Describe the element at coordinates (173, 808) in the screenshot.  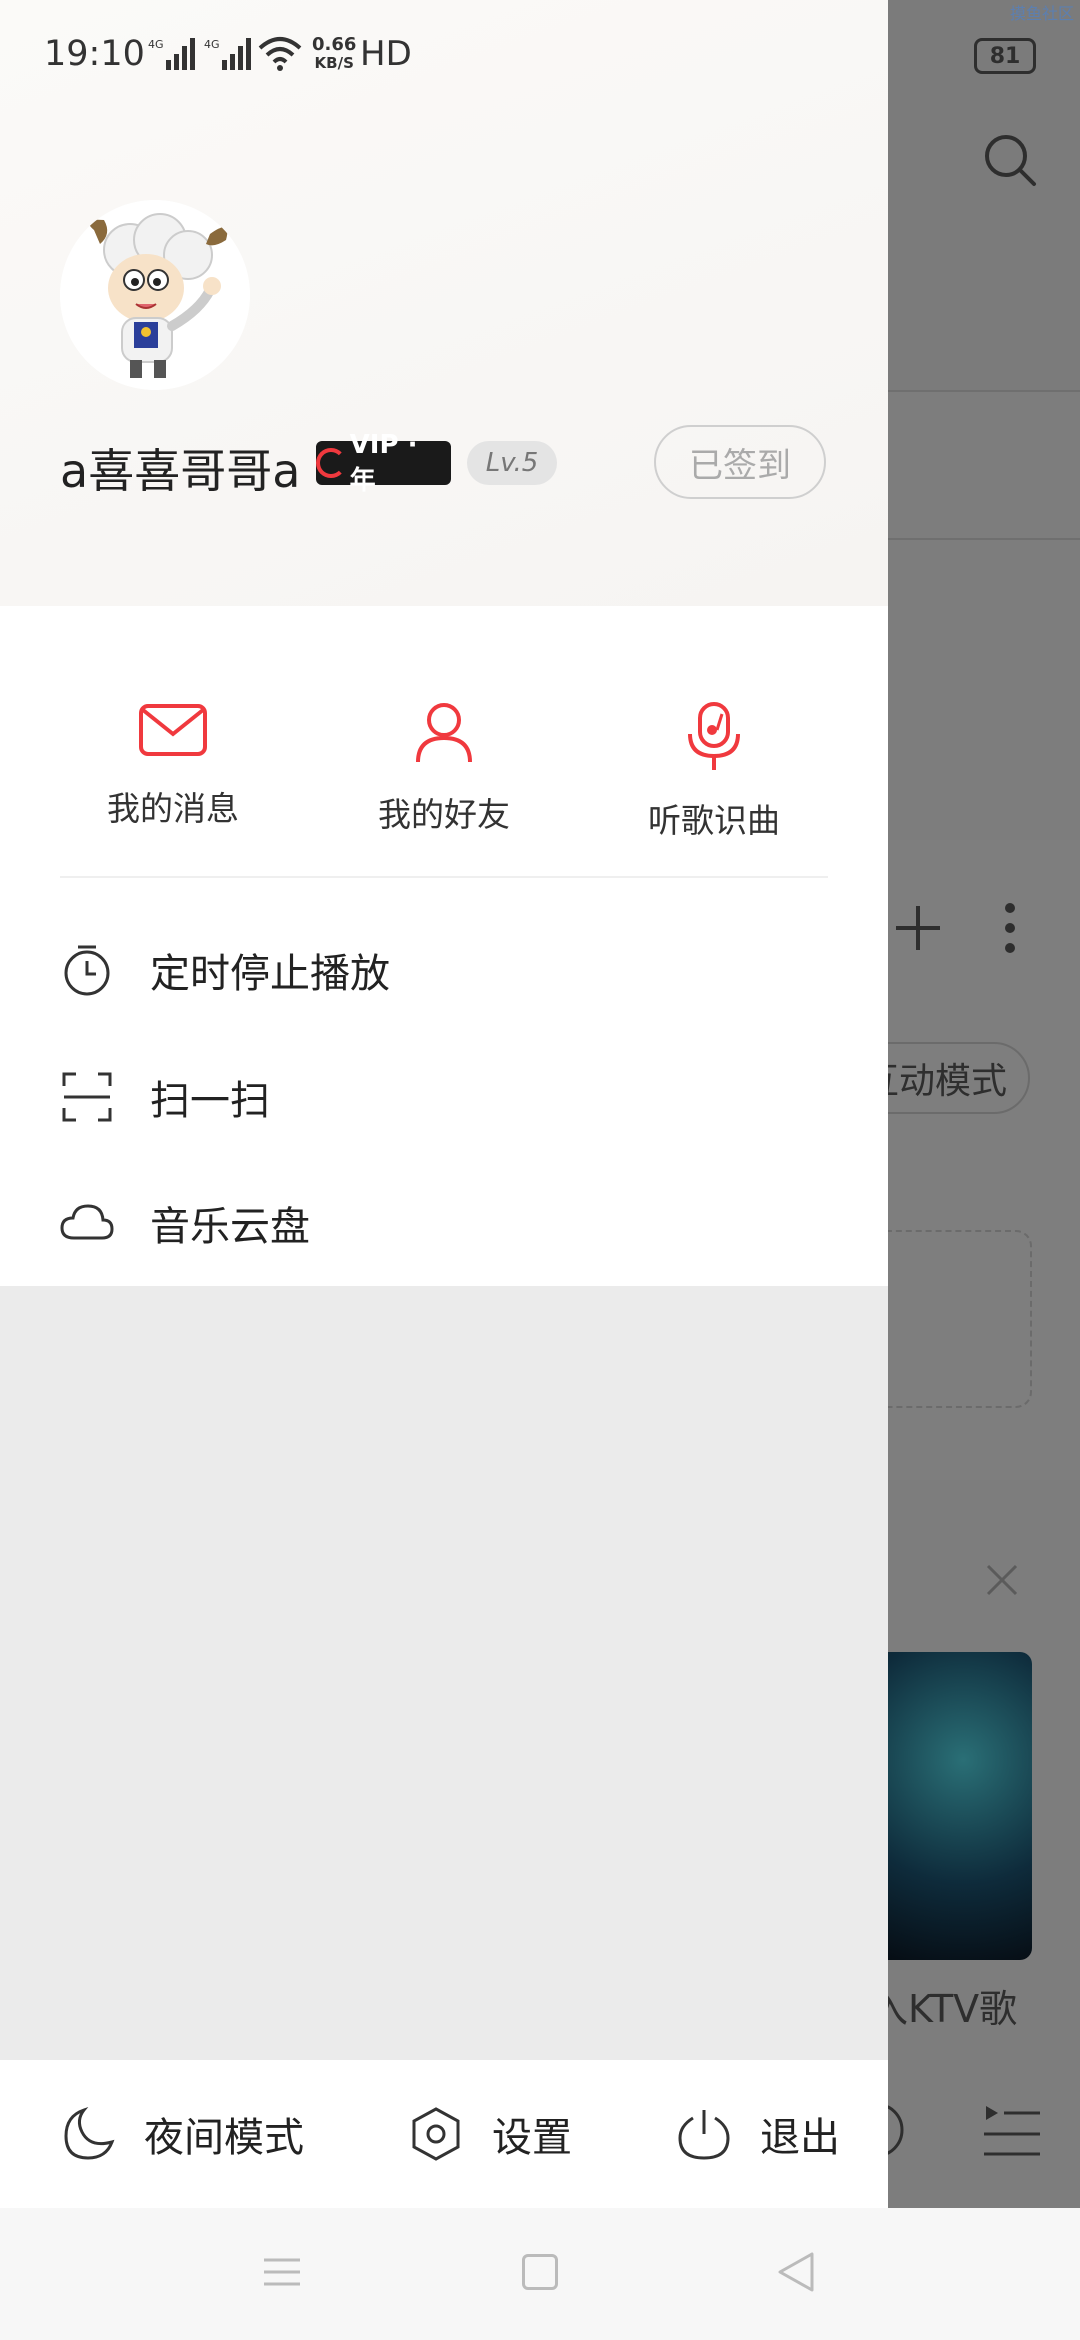
I see `quick-action-label: 我的消息` at that location.